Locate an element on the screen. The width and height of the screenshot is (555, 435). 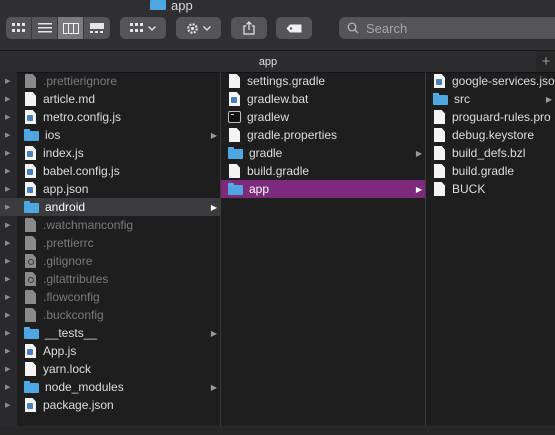
action-button is located at coordinates (198, 28).